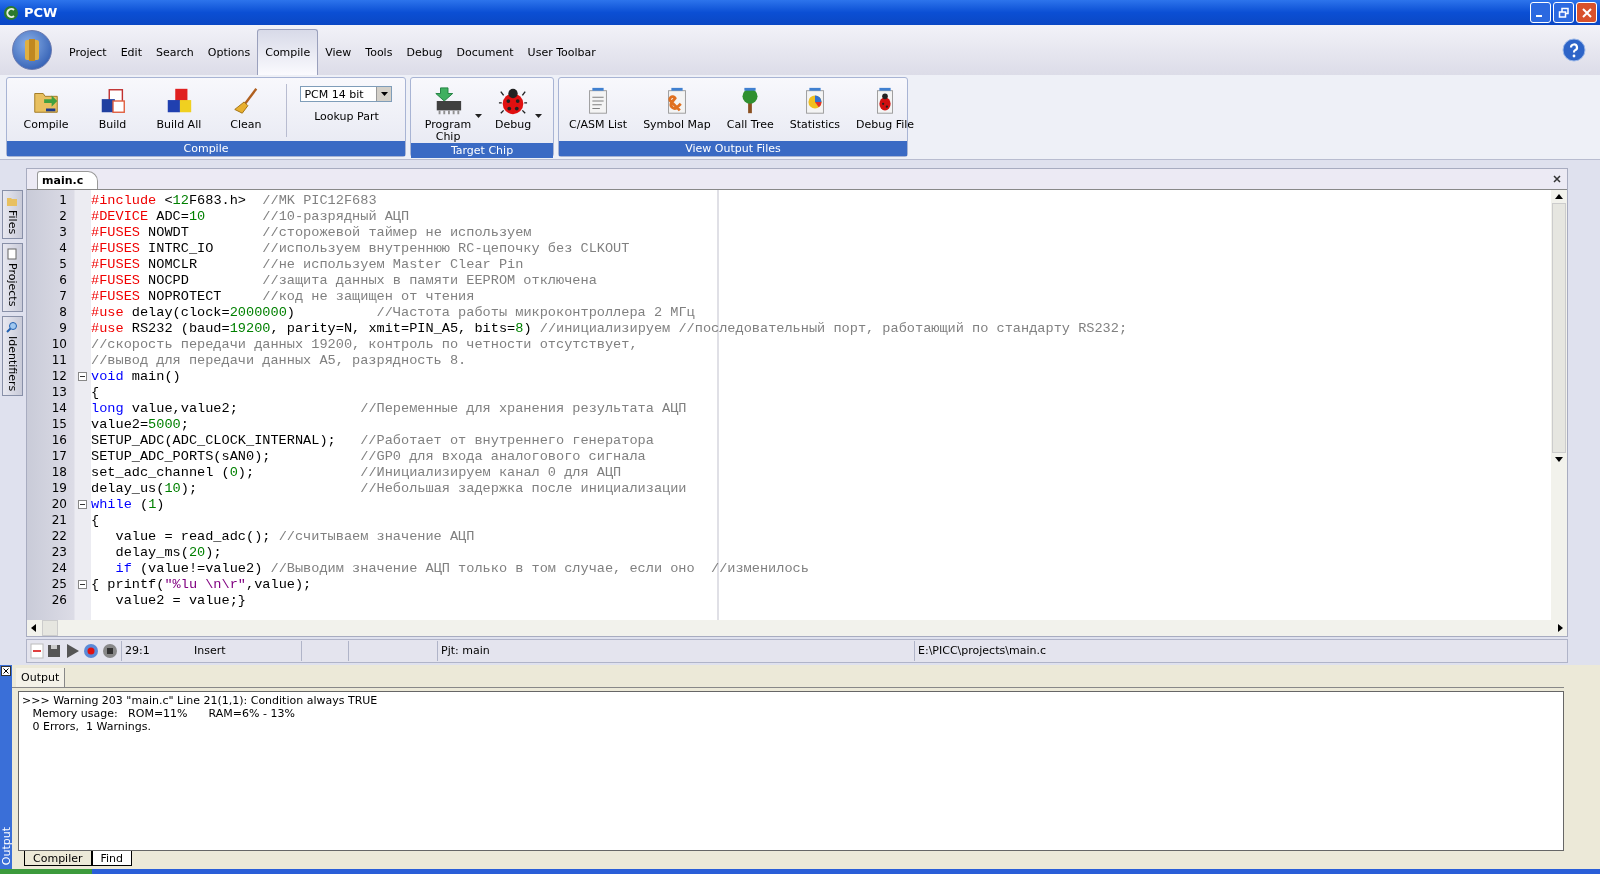 The height and width of the screenshot is (874, 1600). Describe the element at coordinates (59, 488) in the screenshot. I see `line-number: 19` at that location.